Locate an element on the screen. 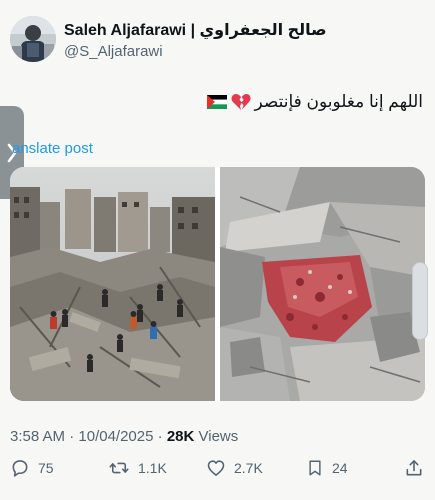 Image resolution: width=435 pixels, height=500 pixels. tweet-text: اللهم إنا مغلوبون فإنتصر is located at coordinates (315, 102).